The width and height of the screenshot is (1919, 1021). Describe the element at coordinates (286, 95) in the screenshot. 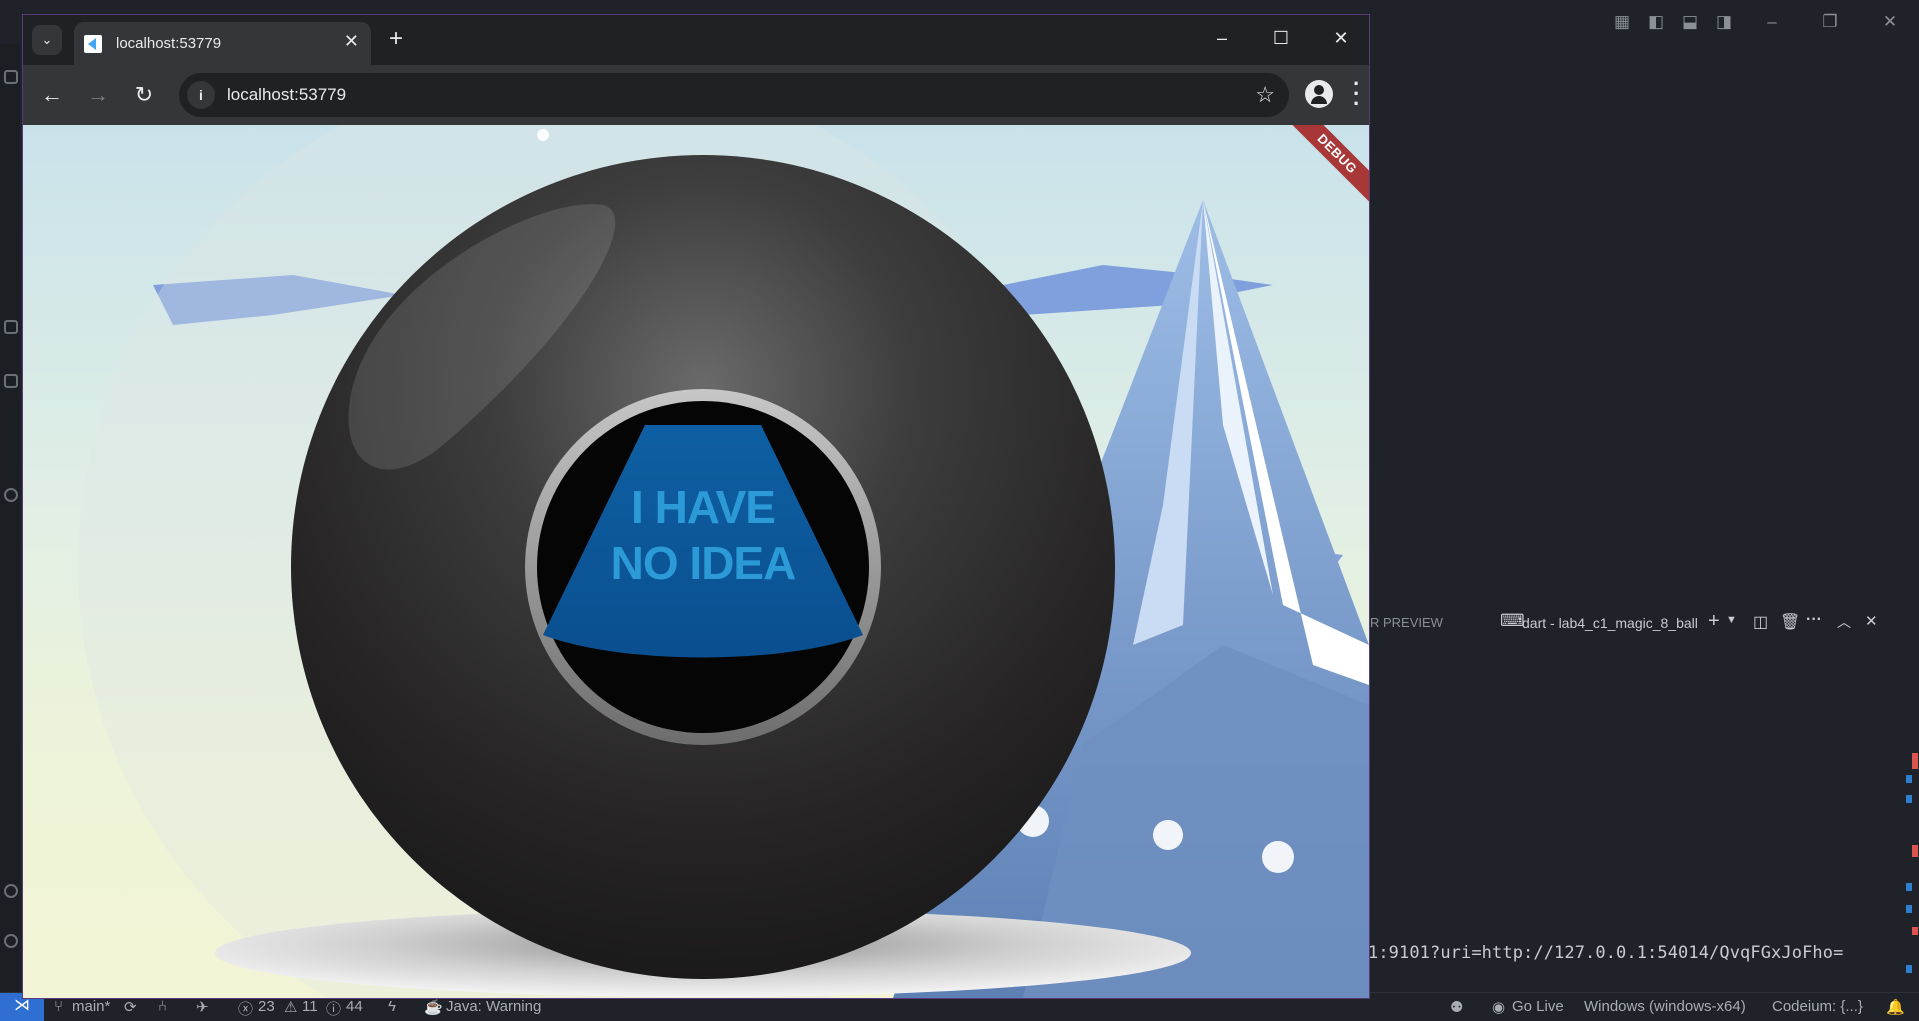

I see `url-text: localhost:53779` at that location.